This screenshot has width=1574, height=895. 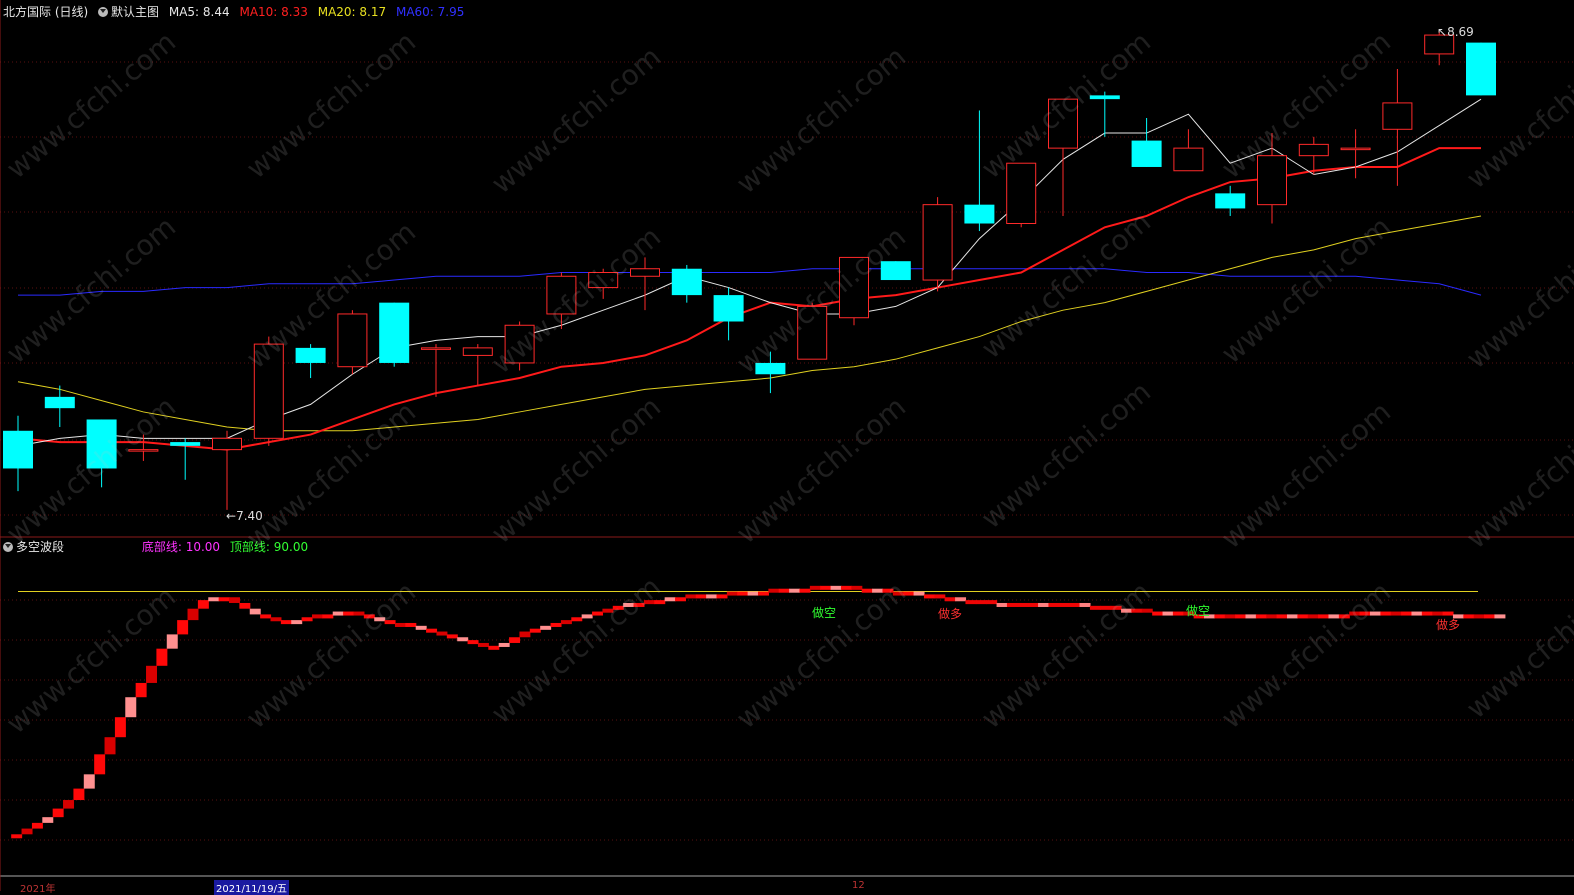 I want to click on date-cursor-label: 2021/11/19/五, so click(x=252, y=887).